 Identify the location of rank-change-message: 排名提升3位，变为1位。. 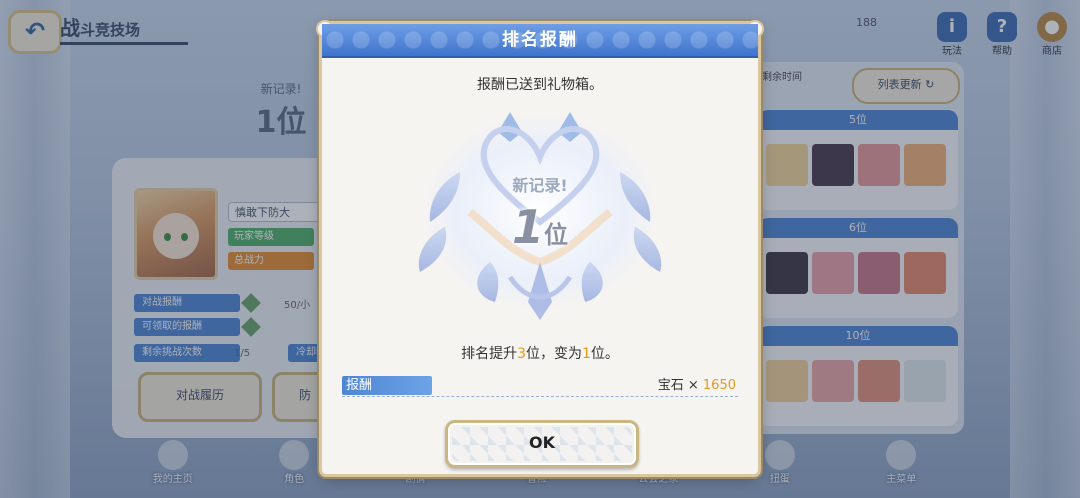
(540, 354).